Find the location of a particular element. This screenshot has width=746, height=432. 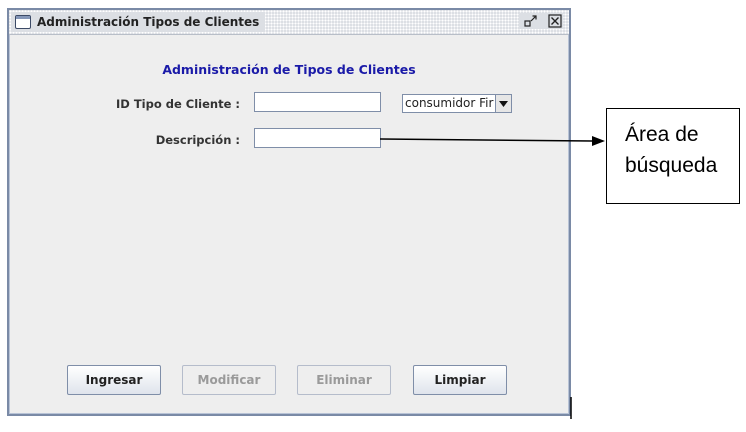

annotation-line-2: búsqueda is located at coordinates (671, 165).